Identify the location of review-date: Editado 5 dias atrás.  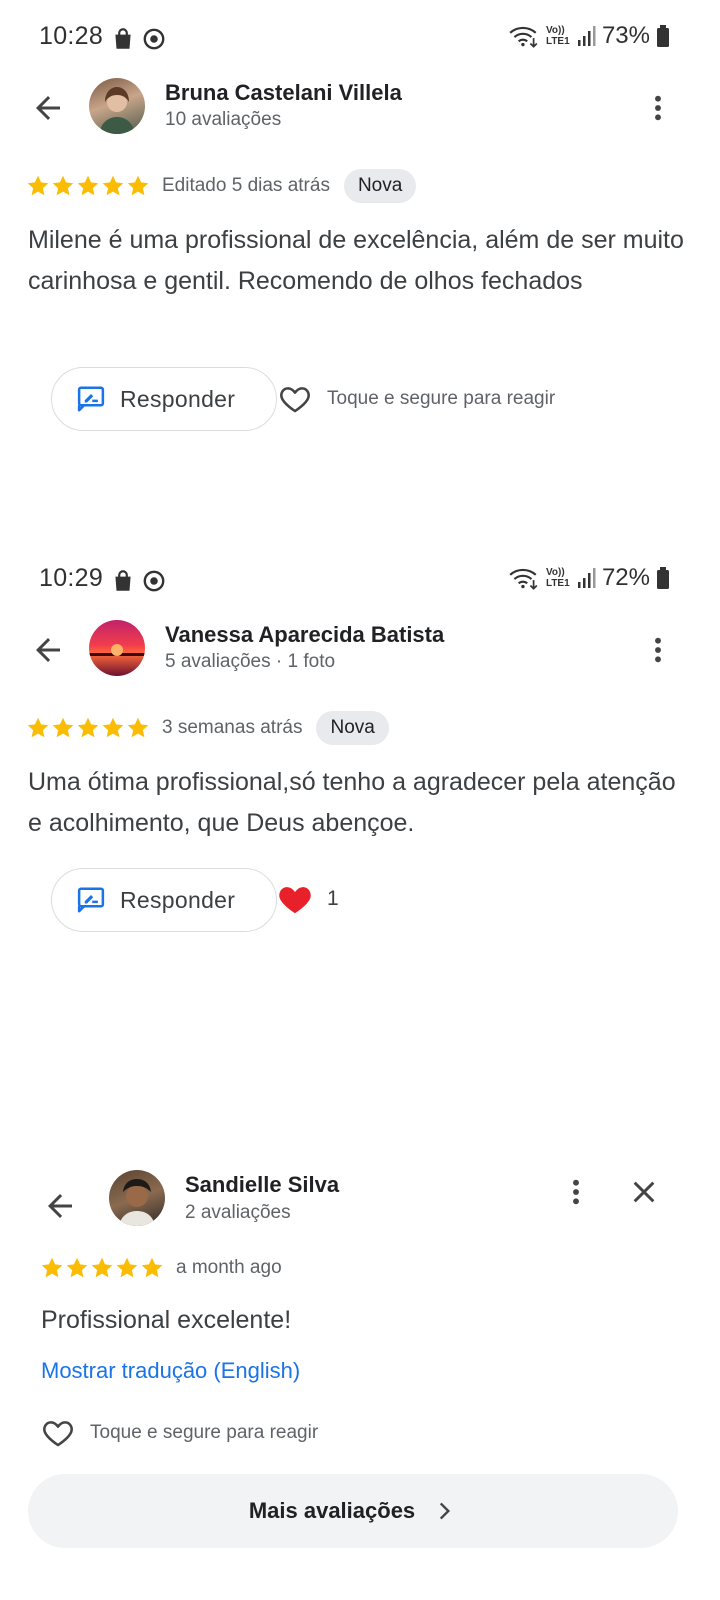
(246, 185).